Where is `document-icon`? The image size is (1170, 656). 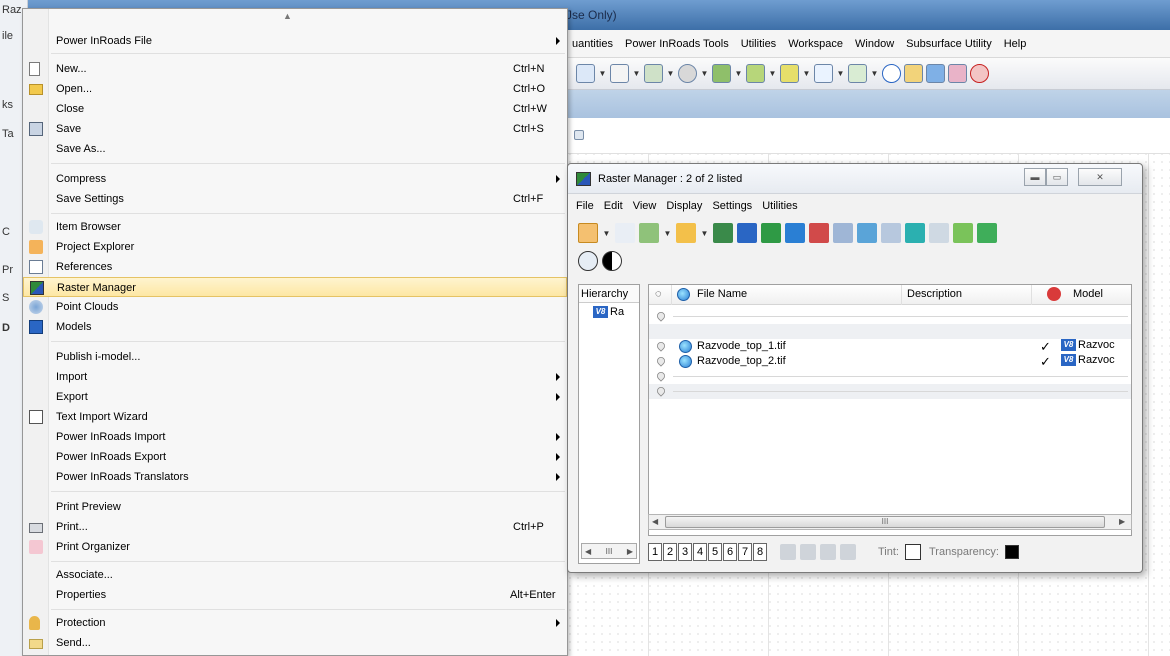
document-icon is located at coordinates (619, 73).